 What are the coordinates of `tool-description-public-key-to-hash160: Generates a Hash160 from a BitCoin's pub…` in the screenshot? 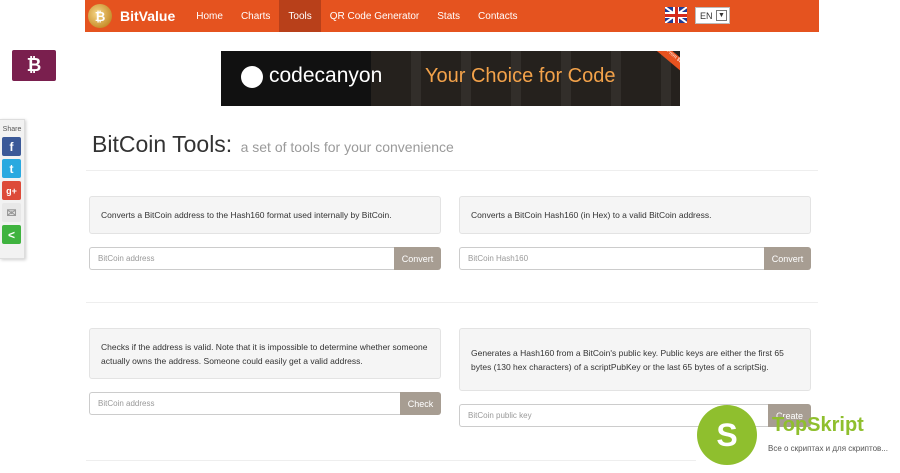 It's located at (635, 359).